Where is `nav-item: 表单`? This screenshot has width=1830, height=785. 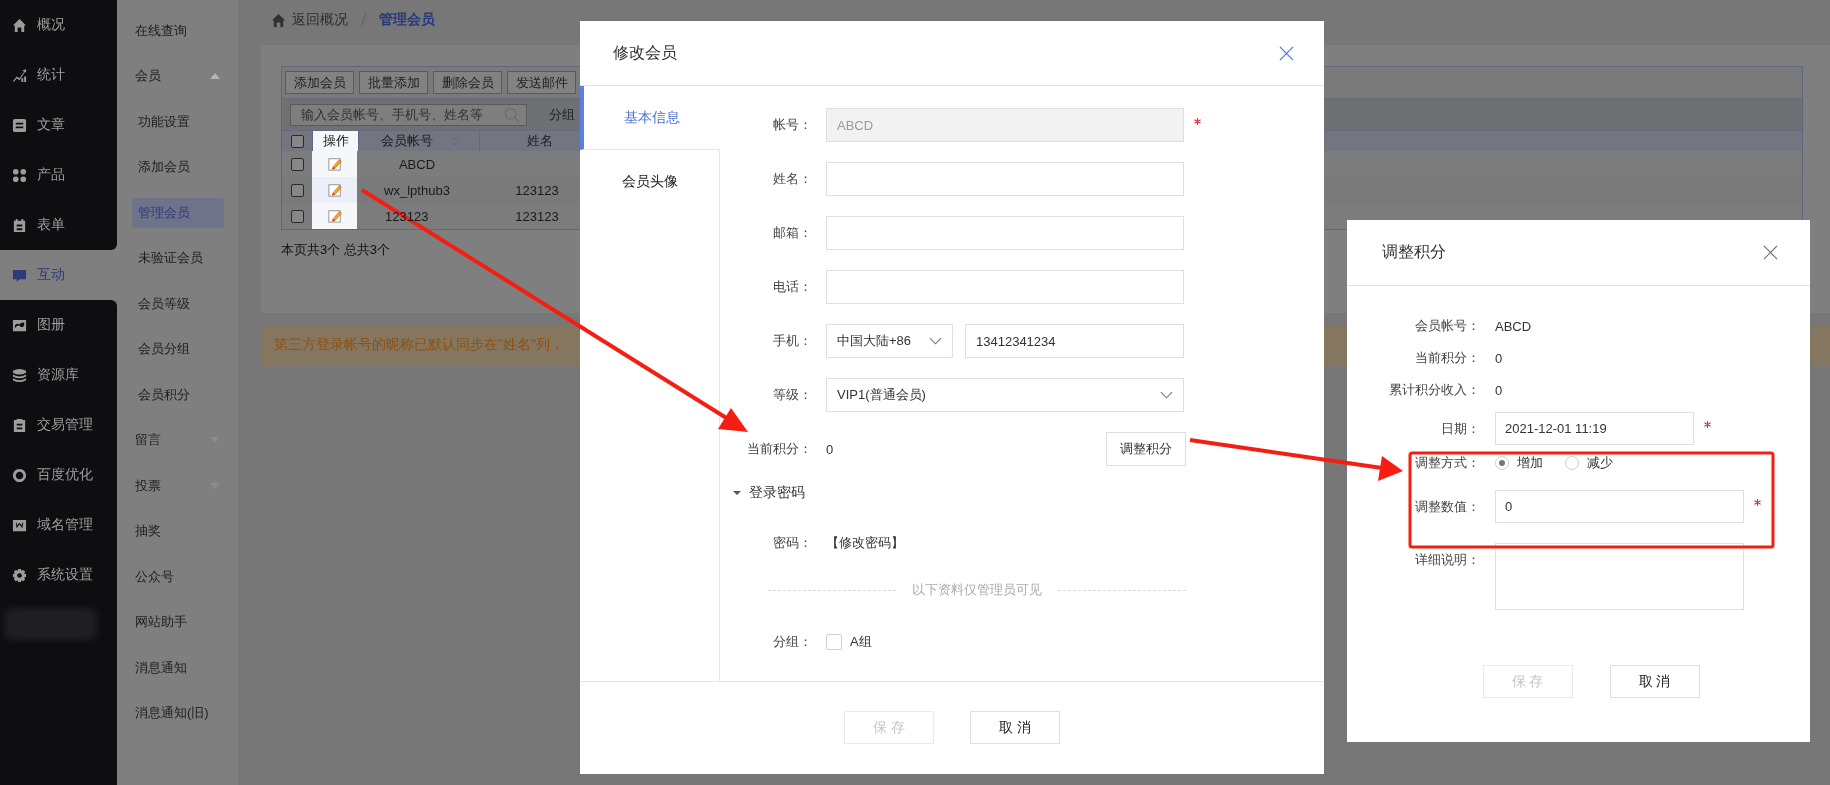 nav-item: 表单 is located at coordinates (58, 225).